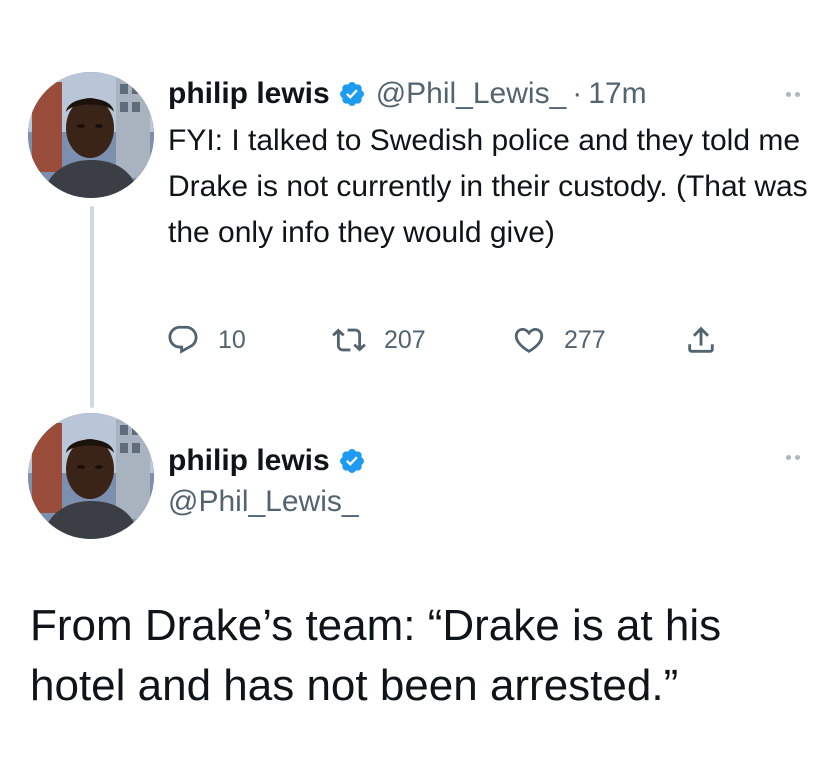  Describe the element at coordinates (232, 339) in the screenshot. I see `reply-count: 10` at that location.